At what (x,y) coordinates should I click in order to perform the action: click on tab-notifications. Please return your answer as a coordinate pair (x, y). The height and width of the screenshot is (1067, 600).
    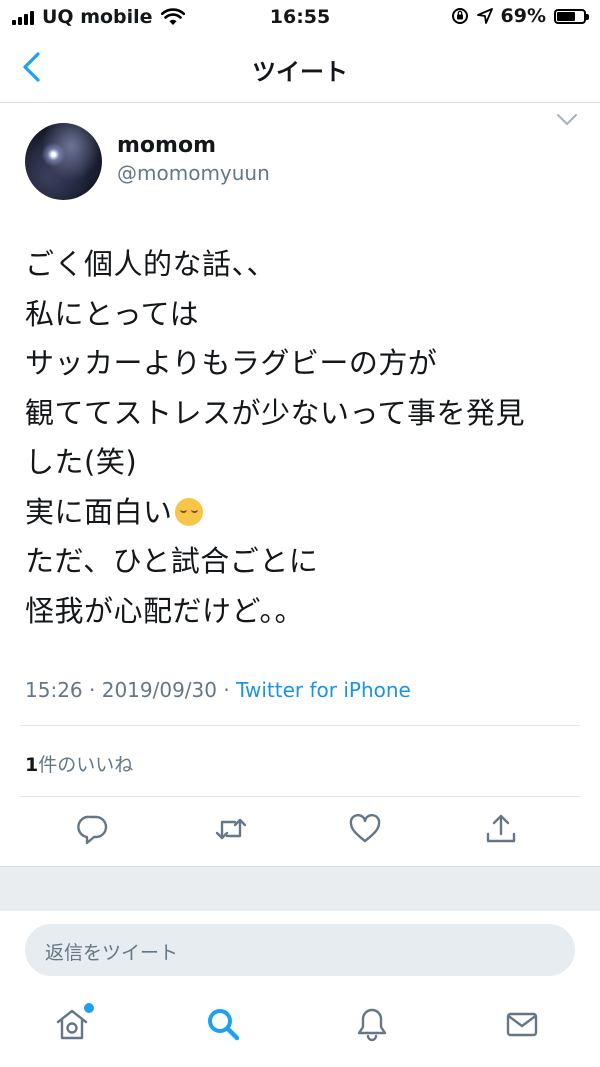
    Looking at the image, I should click on (376, 1028).